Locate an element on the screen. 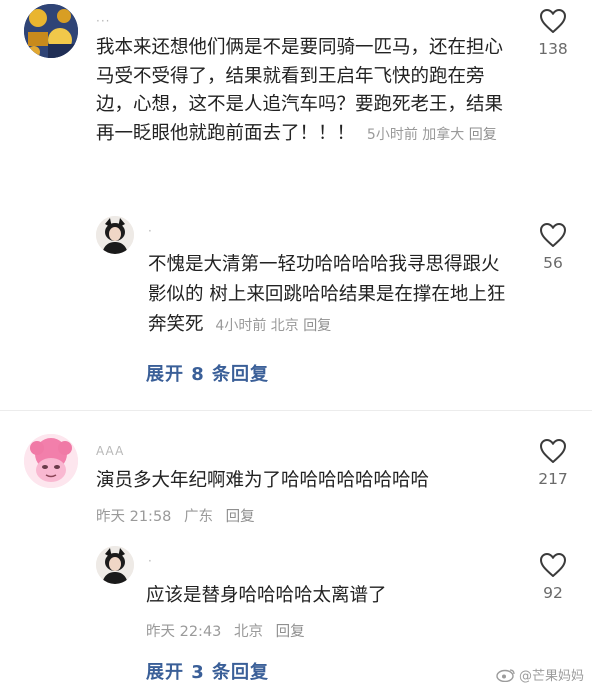 This screenshot has width=592, height=690. like-count: 92 is located at coordinates (553, 593).